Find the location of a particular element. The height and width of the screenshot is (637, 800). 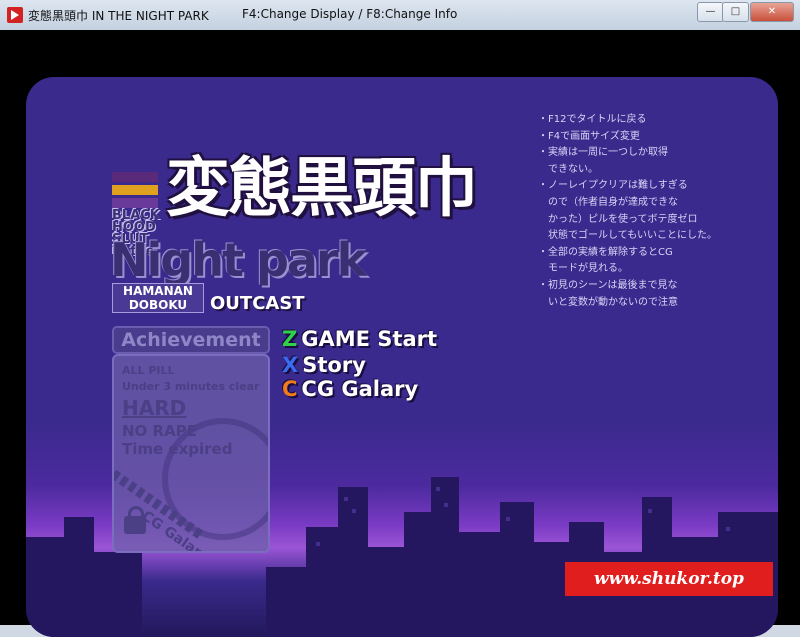

lock-icon is located at coordinates (135, 520).